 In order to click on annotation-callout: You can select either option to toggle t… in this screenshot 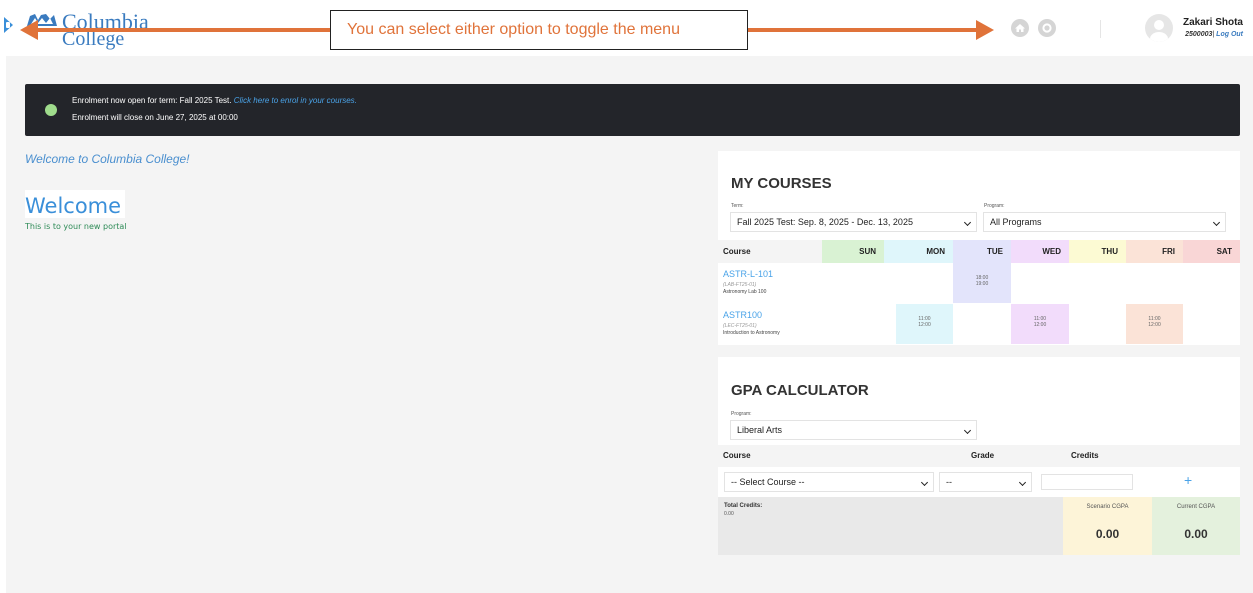, I will do `click(539, 30)`.